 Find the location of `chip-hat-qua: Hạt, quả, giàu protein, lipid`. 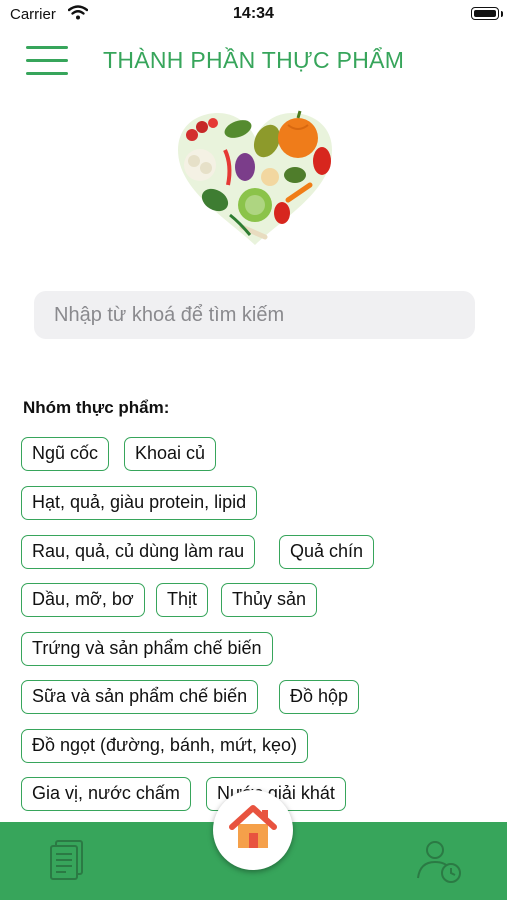

chip-hat-qua: Hạt, quả, giàu protein, lipid is located at coordinates (139, 503).